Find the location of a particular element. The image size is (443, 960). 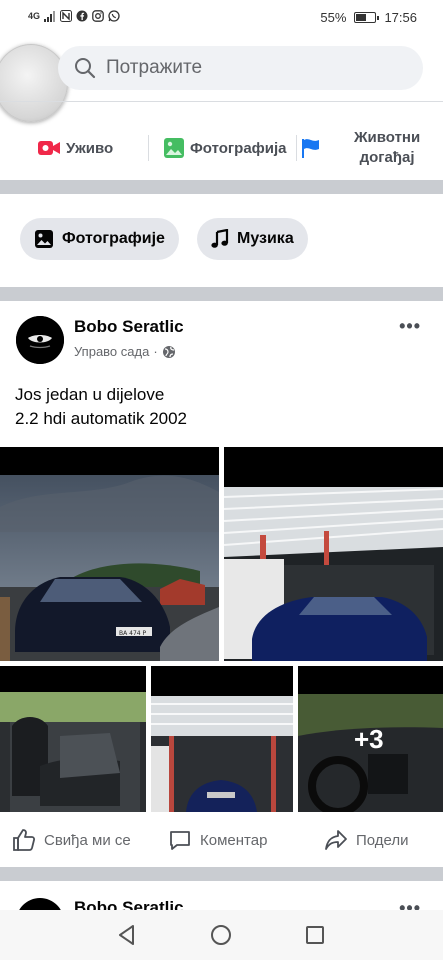

battery-percent: 55% is located at coordinates (333, 17).